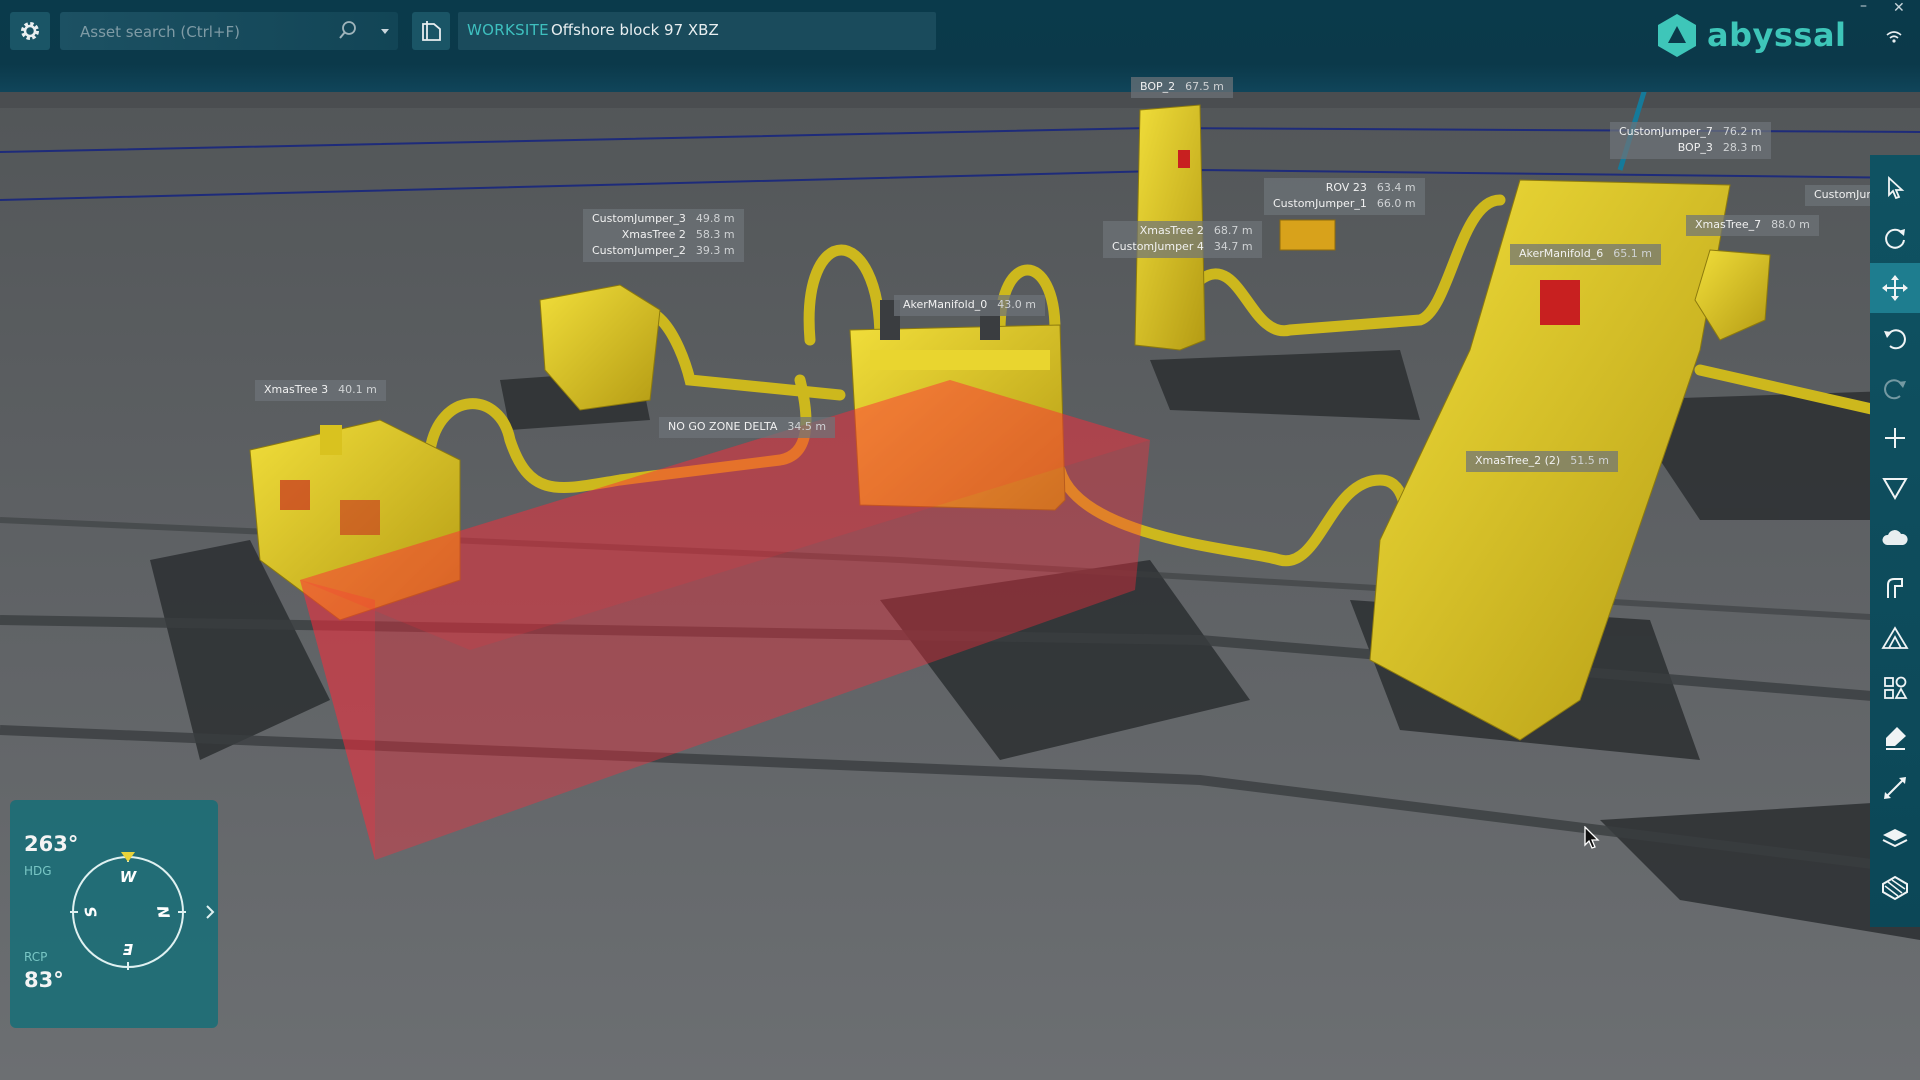 This screenshot has height=1080, width=1920. What do you see at coordinates (1790, 224) in the screenshot?
I see `asset-distance: 88.0 m` at bounding box center [1790, 224].